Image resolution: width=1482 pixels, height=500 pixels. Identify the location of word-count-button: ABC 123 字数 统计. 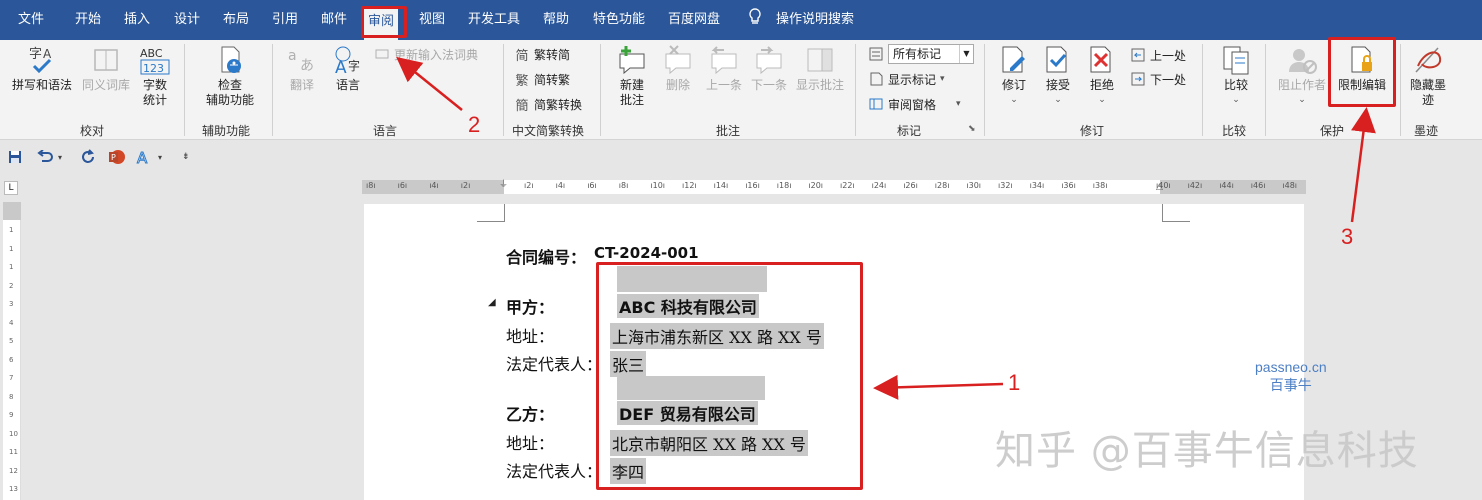
(155, 76).